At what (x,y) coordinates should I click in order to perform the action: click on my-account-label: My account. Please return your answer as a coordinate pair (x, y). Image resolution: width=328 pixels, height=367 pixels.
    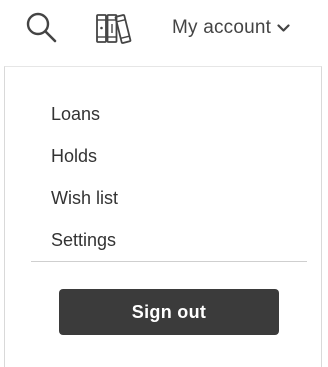
    Looking at the image, I should click on (222, 27).